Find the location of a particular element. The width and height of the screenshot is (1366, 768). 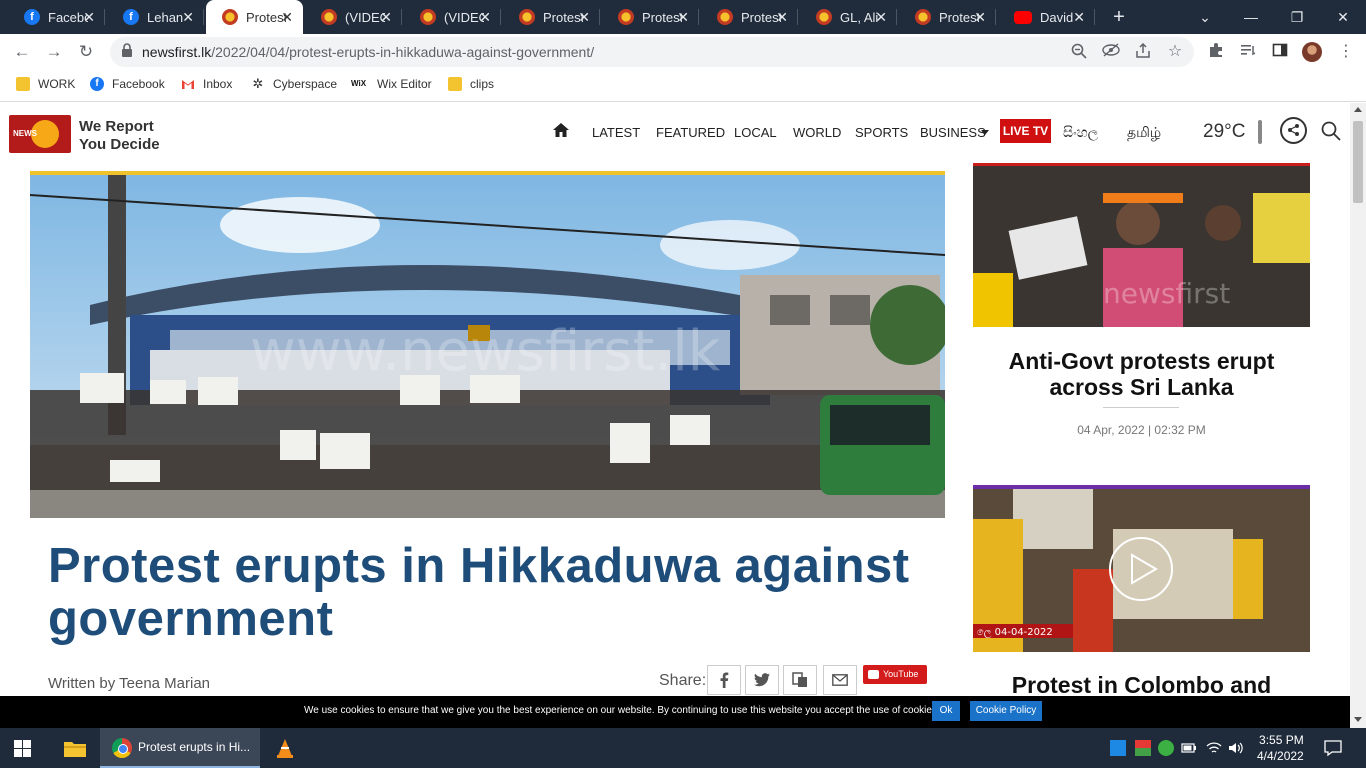

facebook-icon: f is located at coordinates (32, 17).